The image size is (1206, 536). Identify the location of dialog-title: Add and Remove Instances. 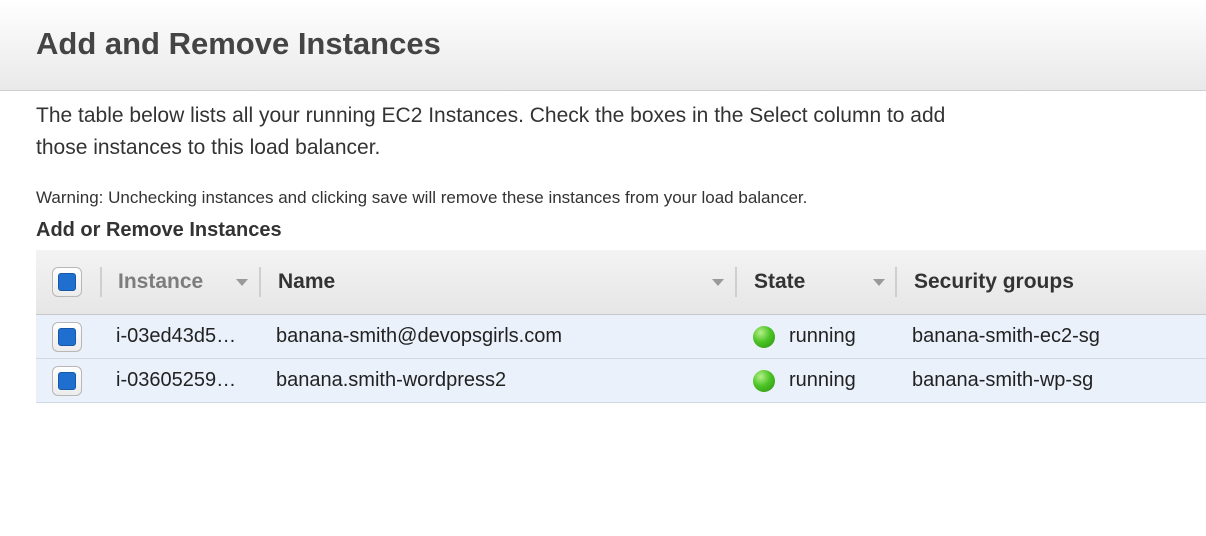
(238, 43).